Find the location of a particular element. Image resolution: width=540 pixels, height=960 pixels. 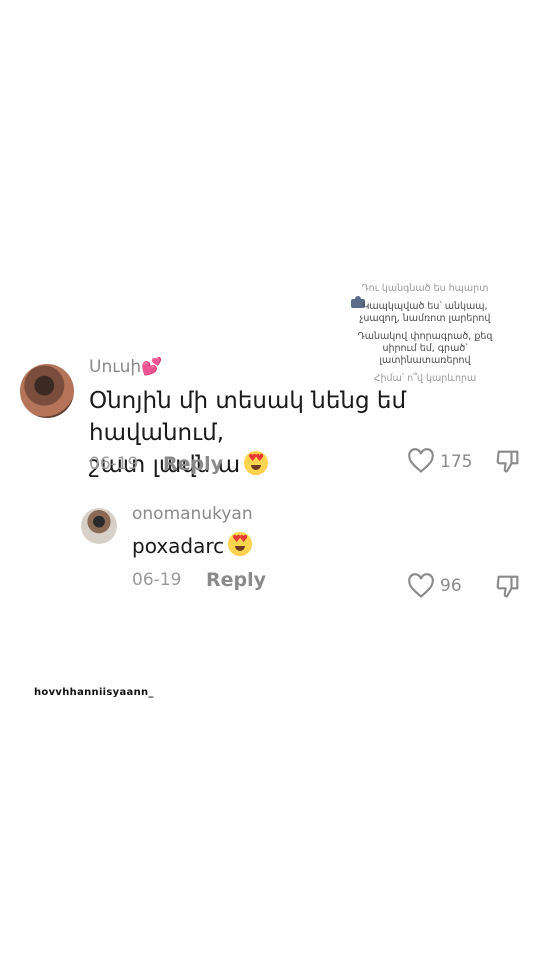

comment-text: poxadarc is located at coordinates (192, 546).